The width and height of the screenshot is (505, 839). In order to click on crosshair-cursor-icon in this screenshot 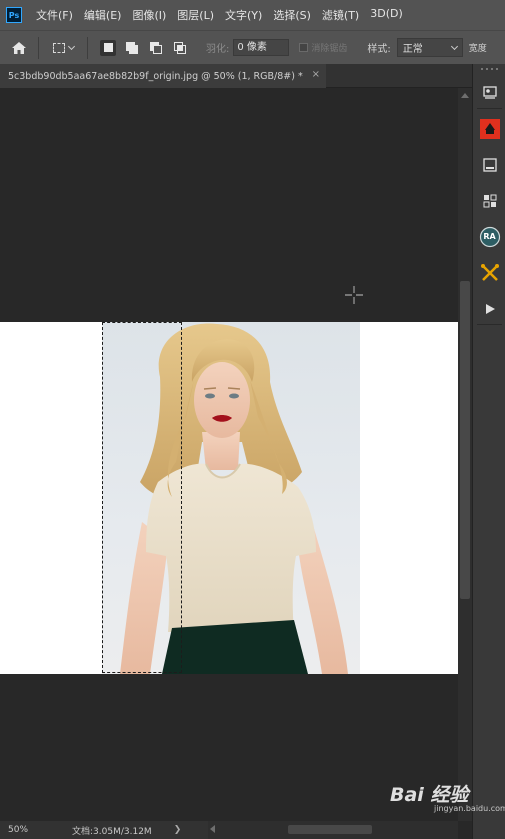, I will do `click(354, 295)`.